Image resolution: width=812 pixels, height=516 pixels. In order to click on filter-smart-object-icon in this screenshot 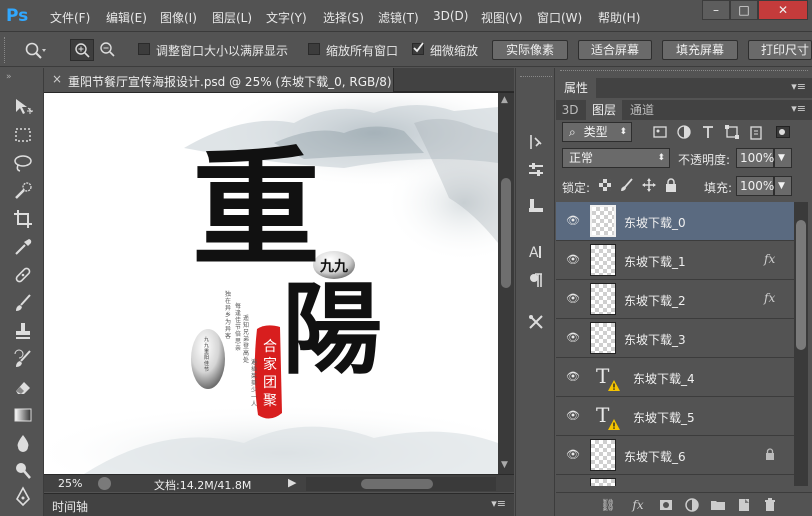, I will do `click(756, 132)`.